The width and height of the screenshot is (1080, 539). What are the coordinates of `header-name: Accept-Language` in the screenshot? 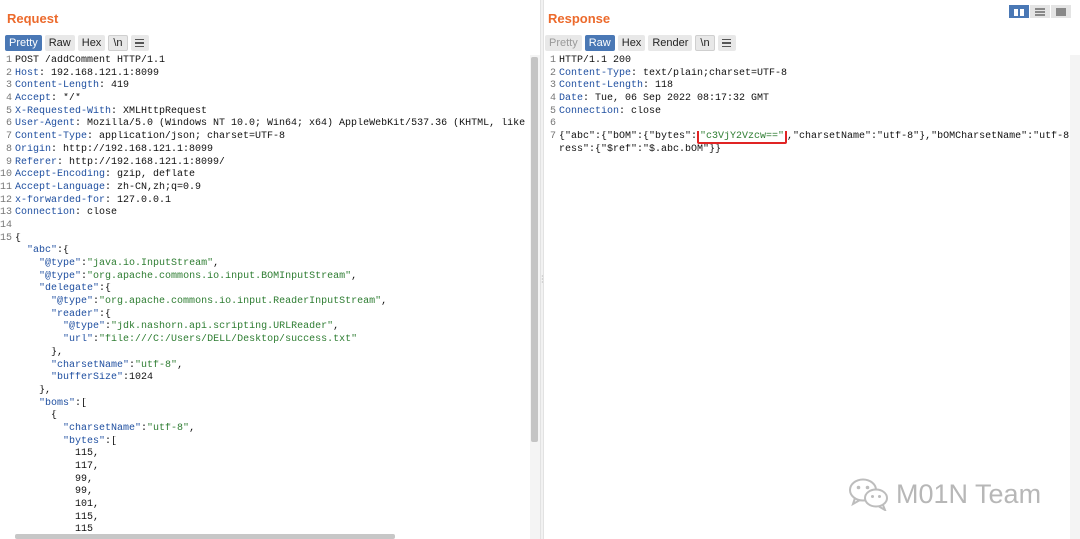 It's located at (60, 187).